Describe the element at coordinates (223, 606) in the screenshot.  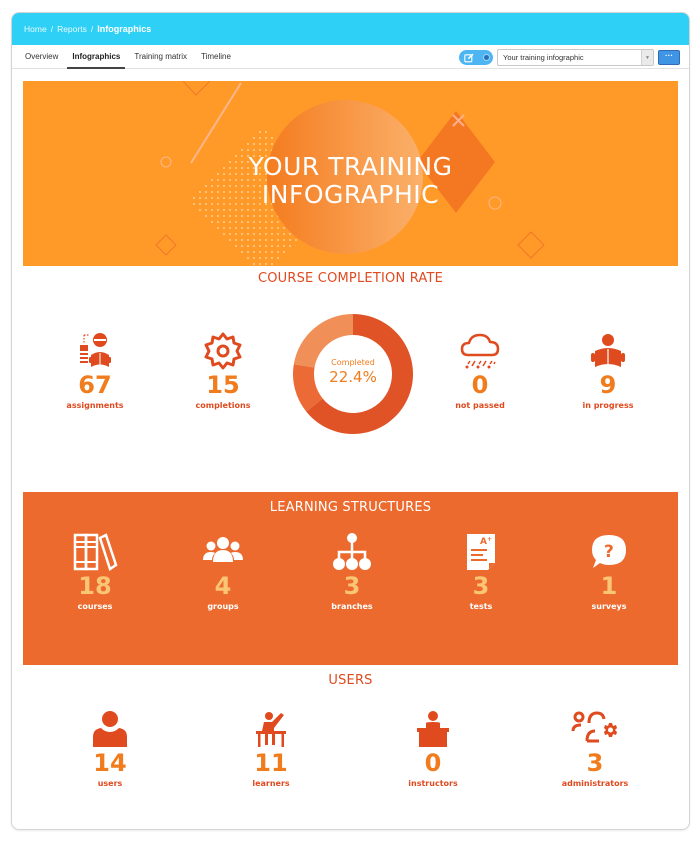
I see `groups-label: groups` at that location.